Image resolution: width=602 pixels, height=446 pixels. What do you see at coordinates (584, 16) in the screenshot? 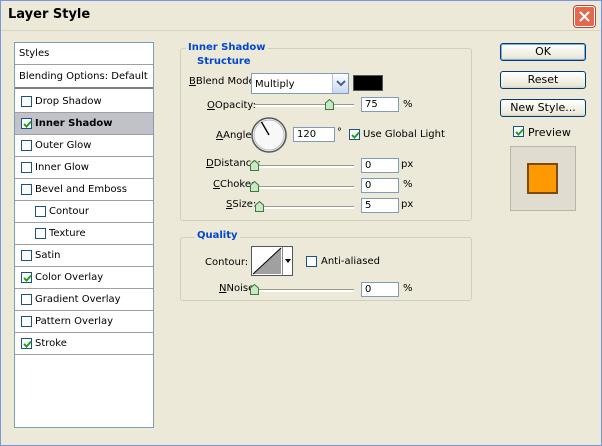
I see `close-button` at bounding box center [584, 16].